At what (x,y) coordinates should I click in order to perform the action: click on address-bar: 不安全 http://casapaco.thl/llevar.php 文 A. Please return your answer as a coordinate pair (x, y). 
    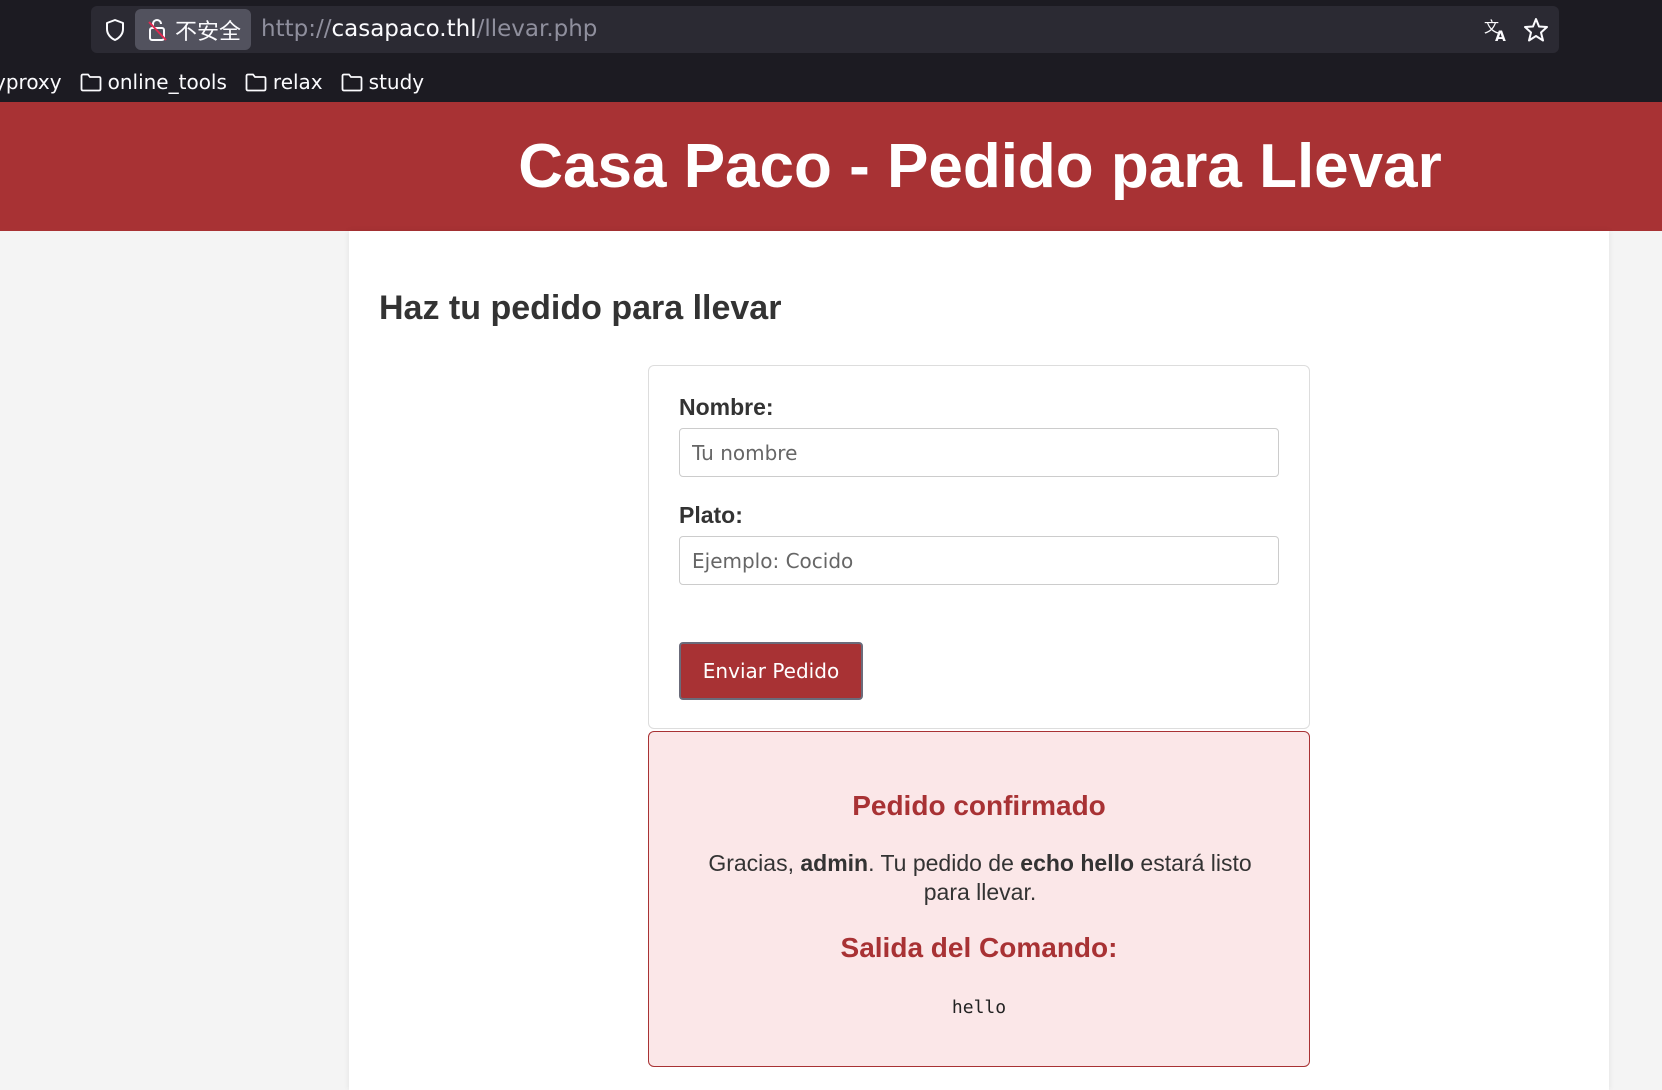
    Looking at the image, I should click on (825, 29).